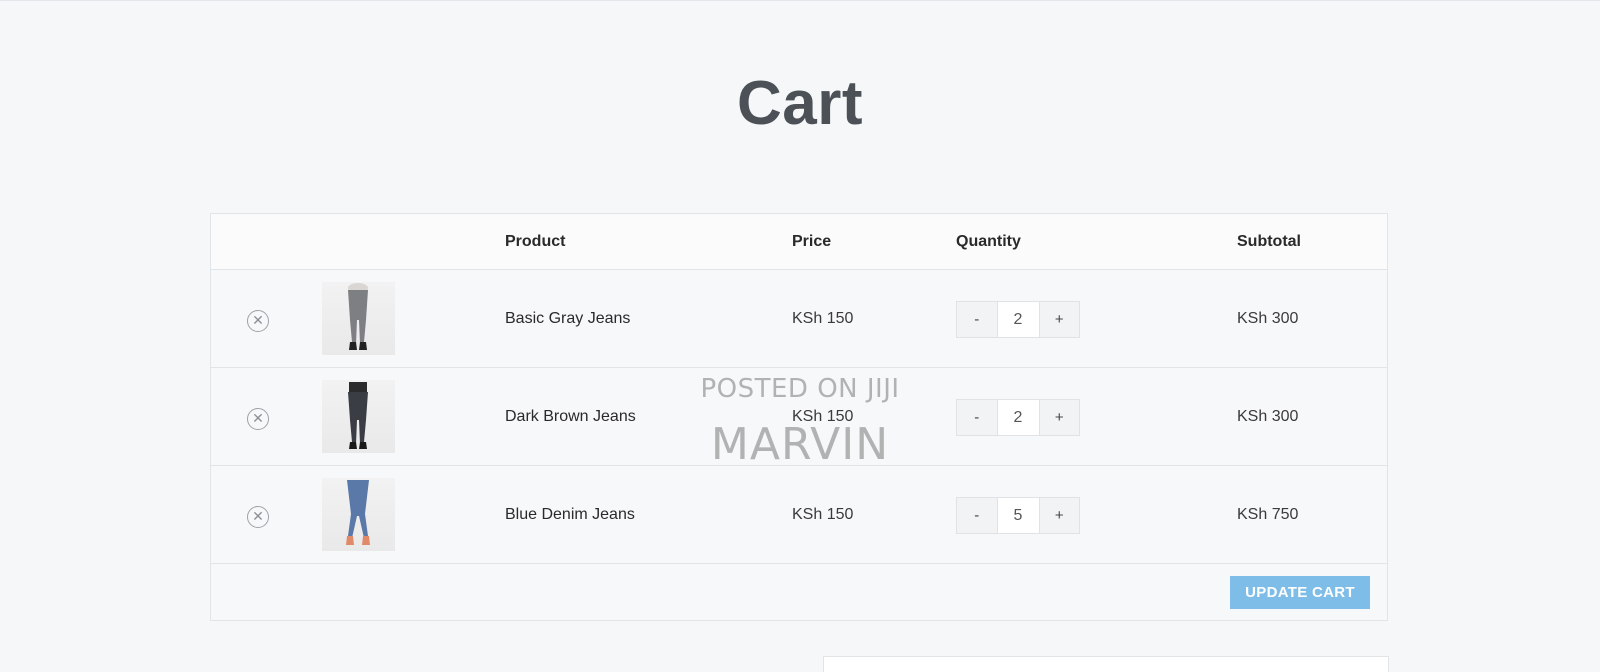 The height and width of the screenshot is (672, 1600). What do you see at coordinates (799, 592) in the screenshot?
I see `table-footer: UPDATE CART` at bounding box center [799, 592].